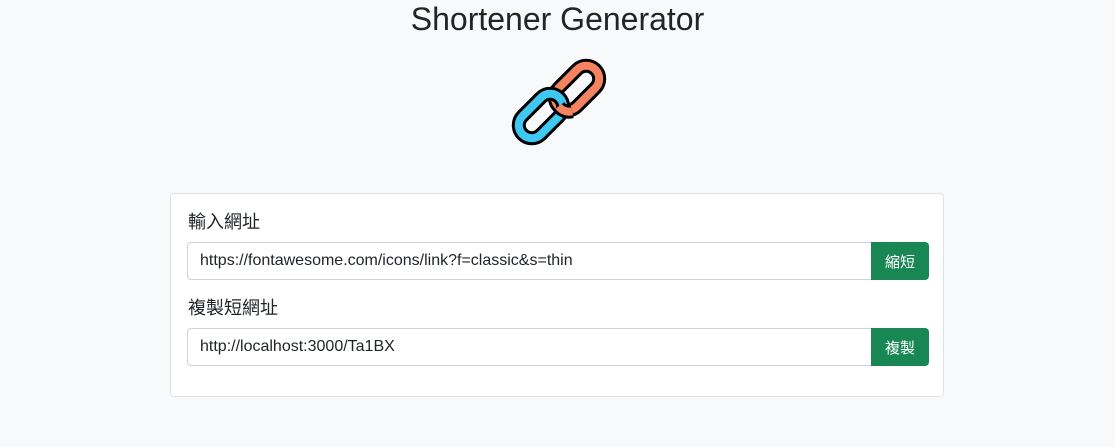  What do you see at coordinates (233, 308) in the screenshot?
I see `short-url-label: 複製短網址` at bounding box center [233, 308].